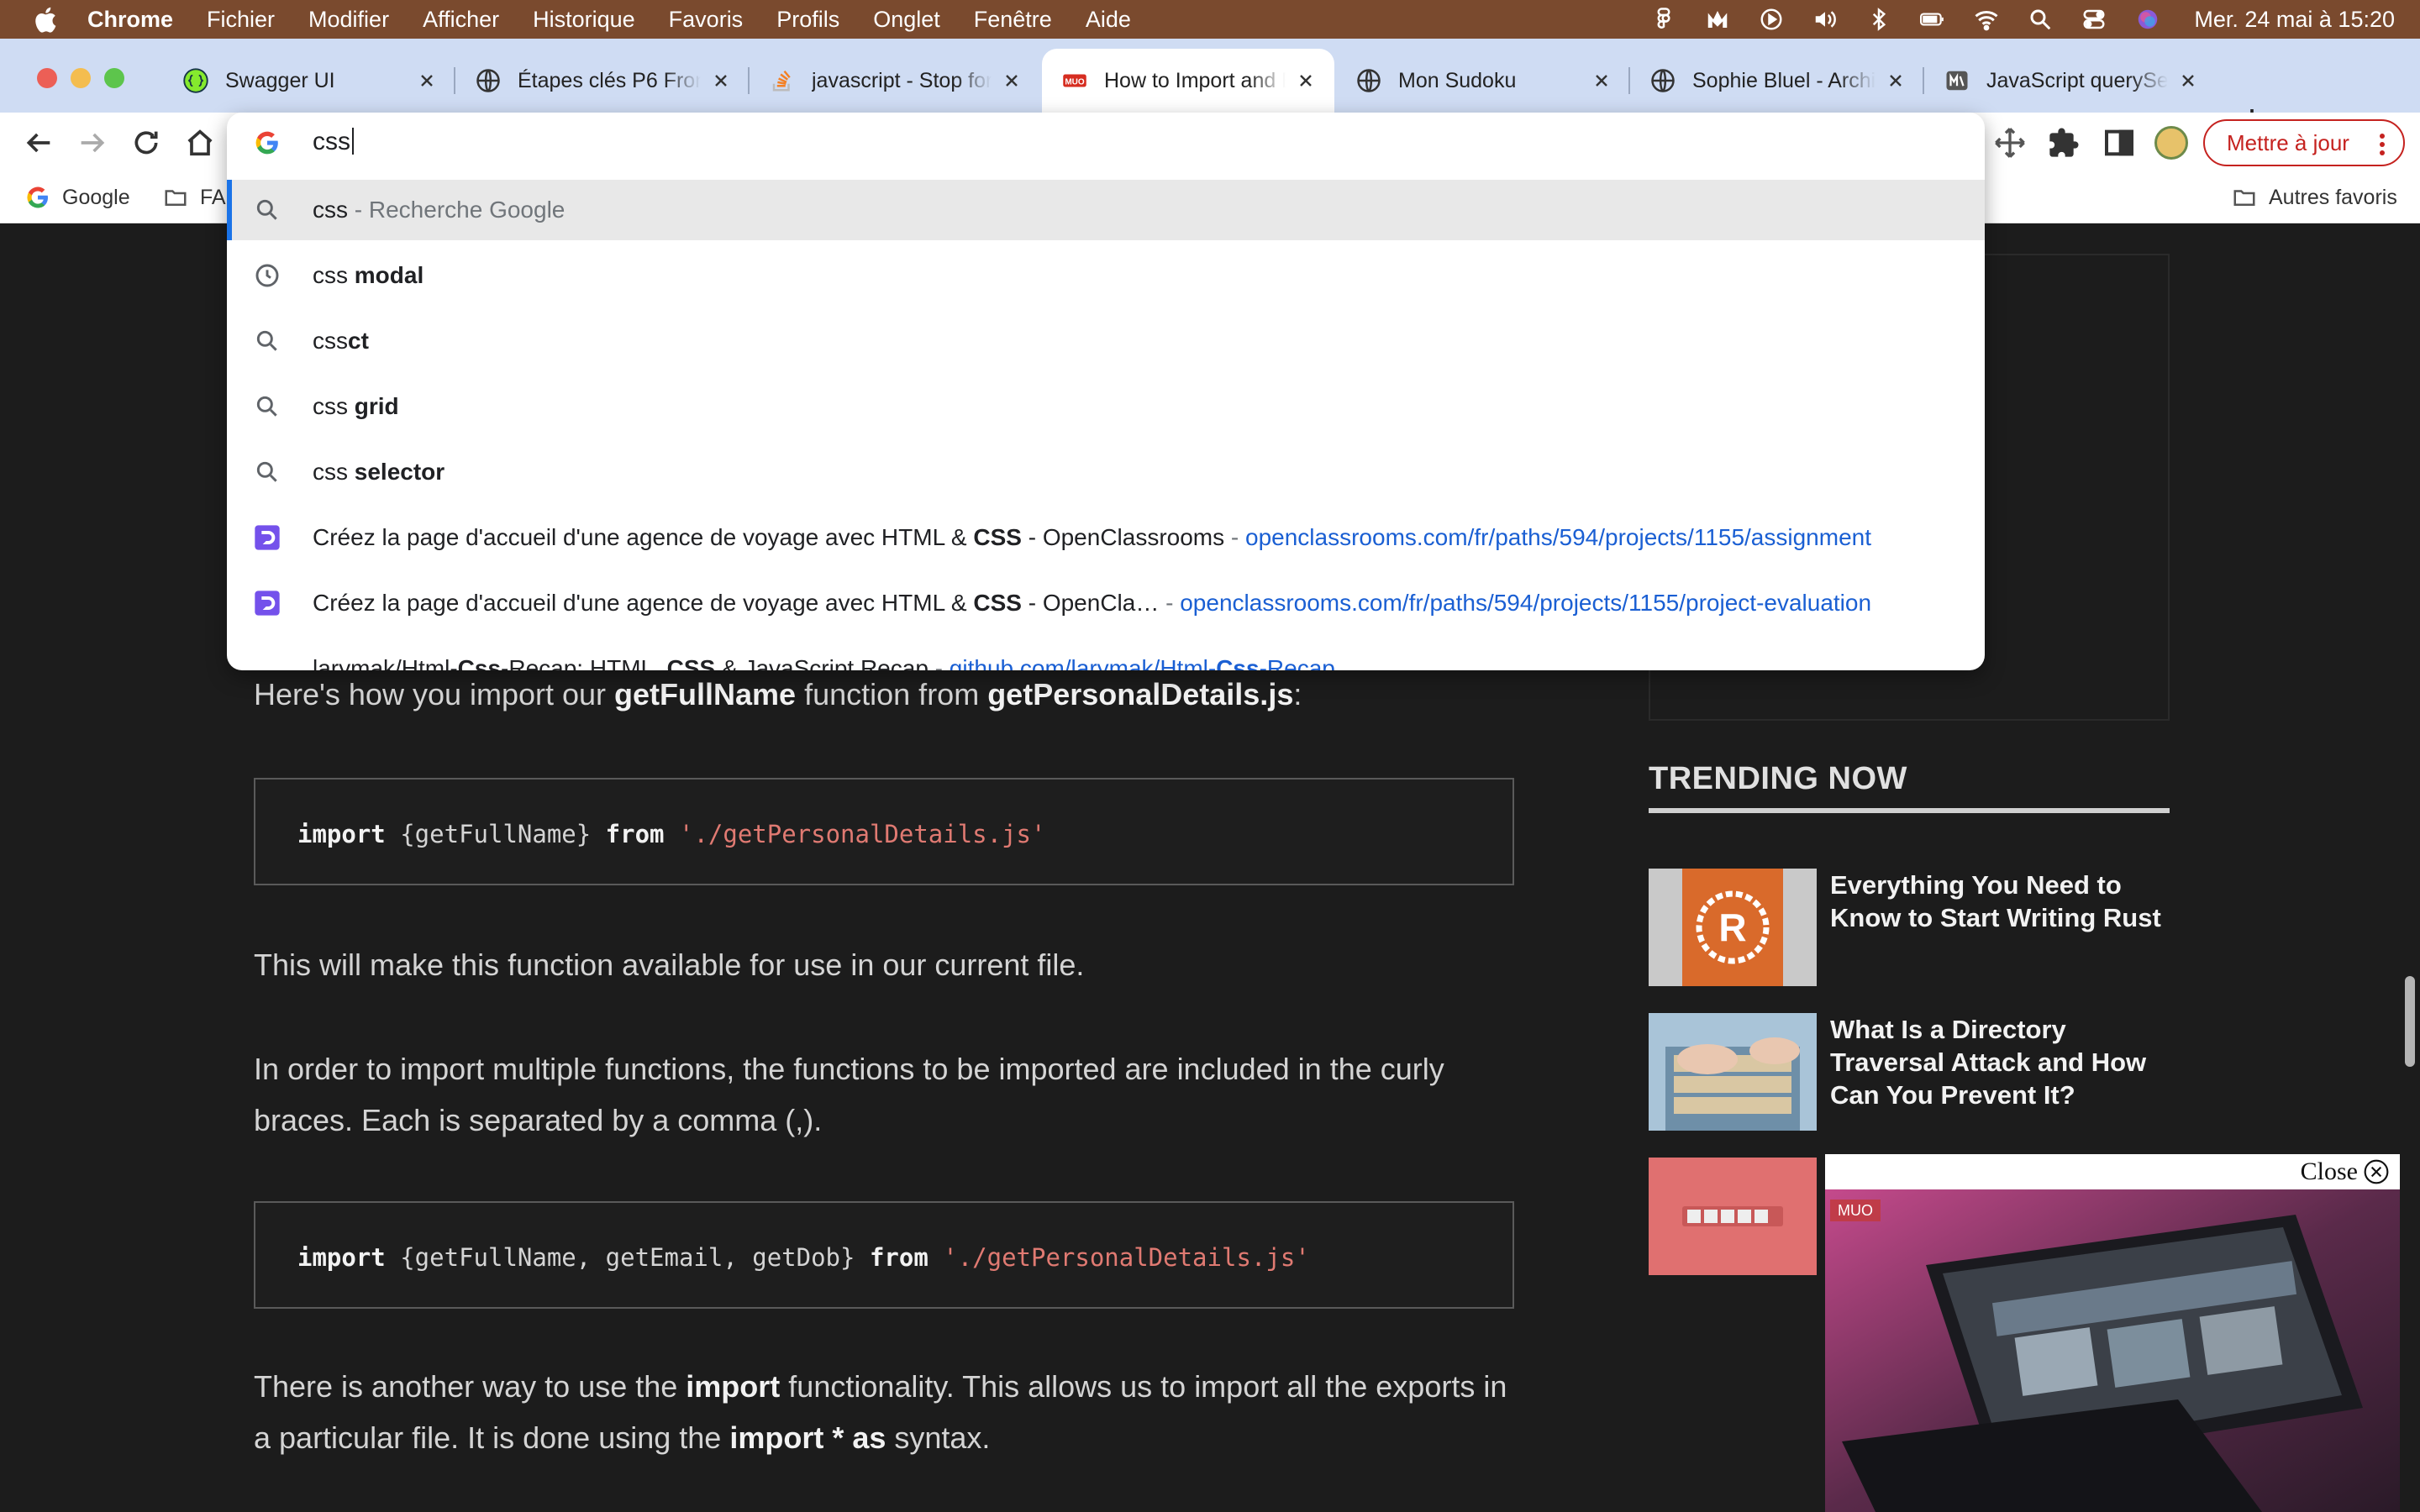  What do you see at coordinates (268, 603) in the screenshot?
I see `openclassrooms-icon` at bounding box center [268, 603].